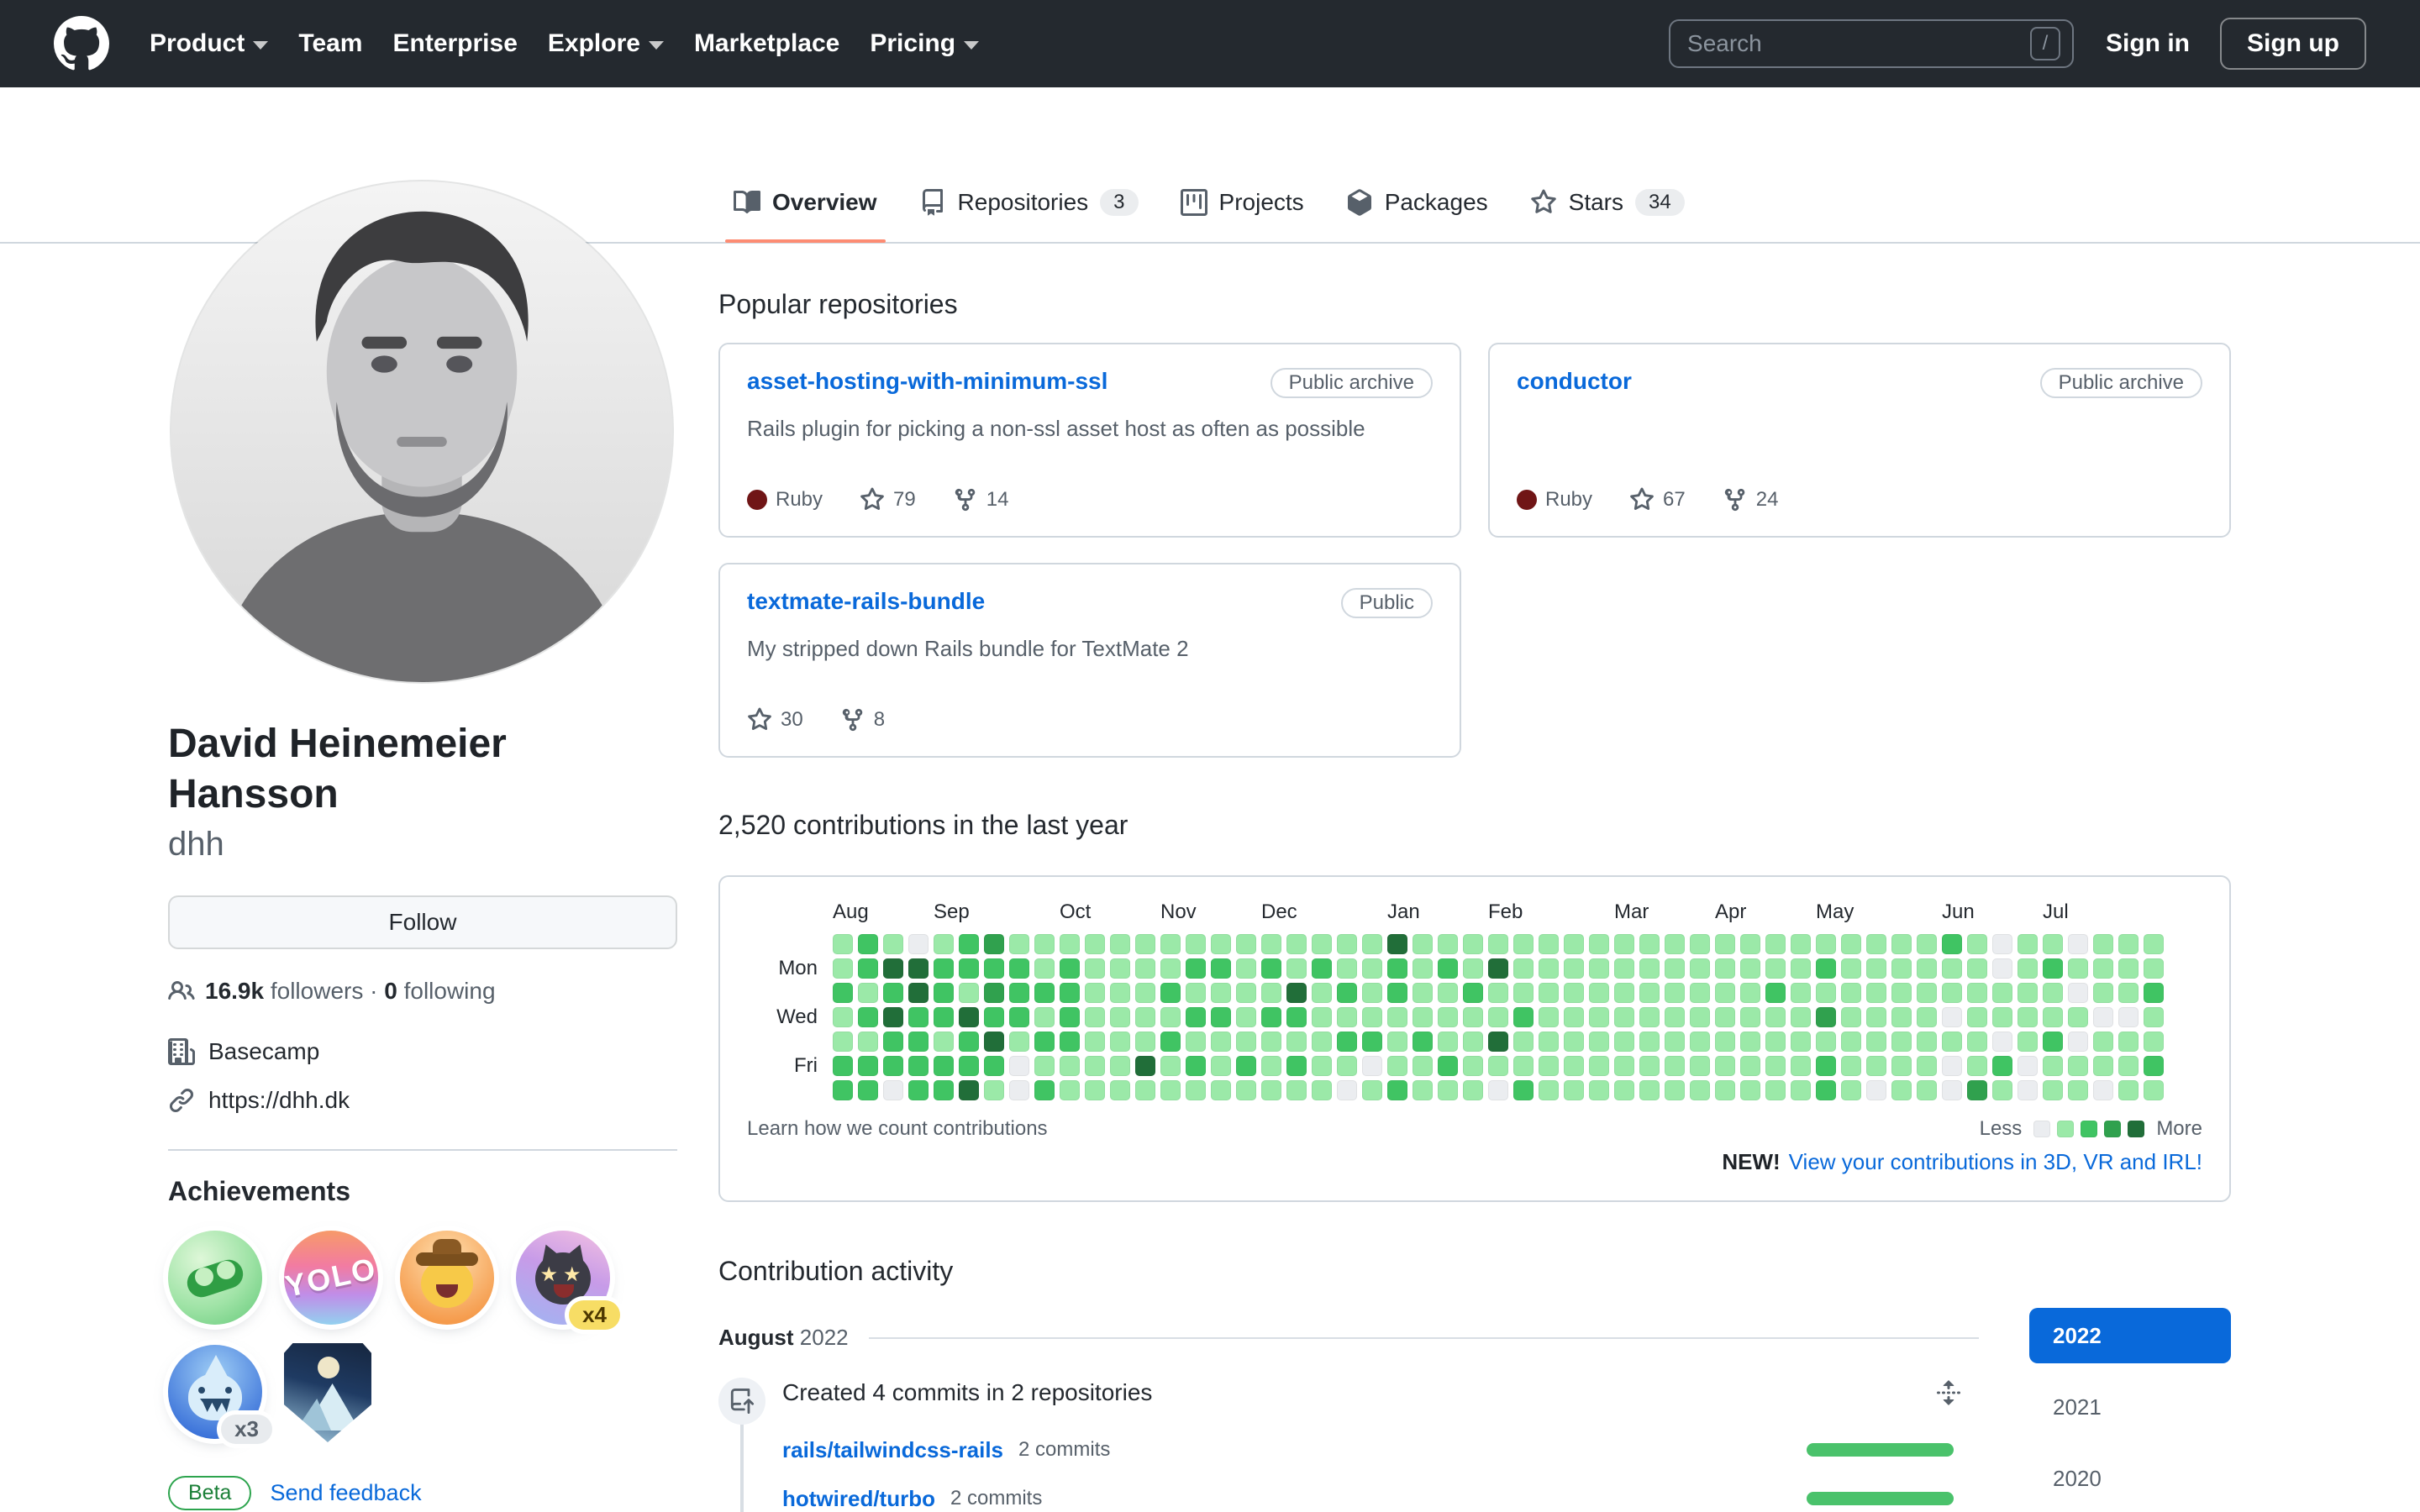 Image resolution: width=2420 pixels, height=1512 pixels. I want to click on commit-repo-link: hotwired/turbo, so click(858, 1499).